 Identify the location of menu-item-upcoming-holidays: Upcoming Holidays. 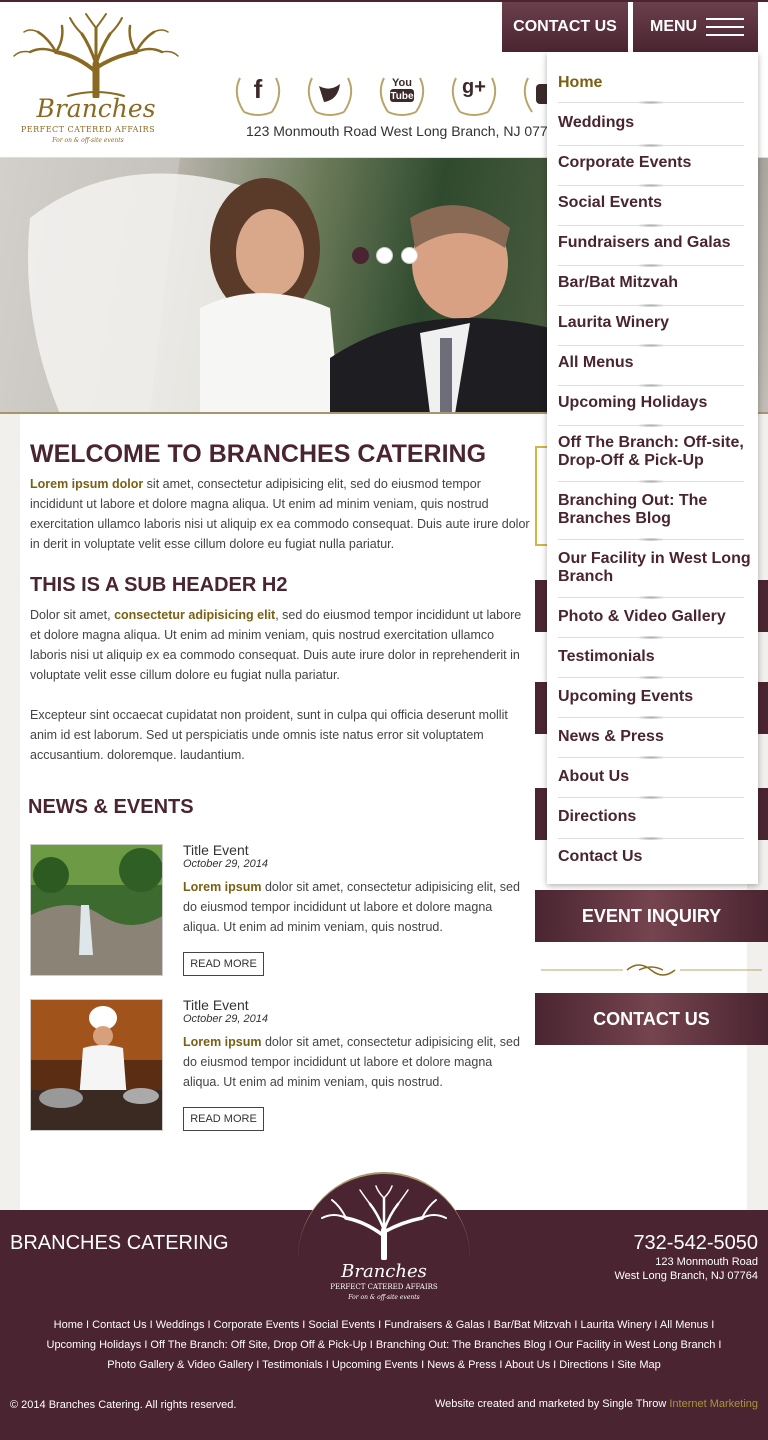
(656, 403).